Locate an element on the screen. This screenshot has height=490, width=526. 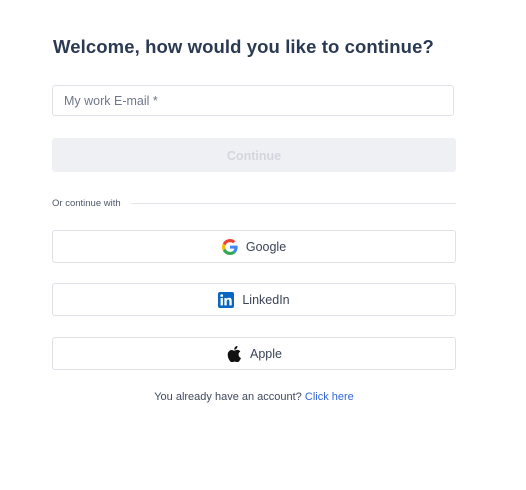
email-field is located at coordinates (253, 100).